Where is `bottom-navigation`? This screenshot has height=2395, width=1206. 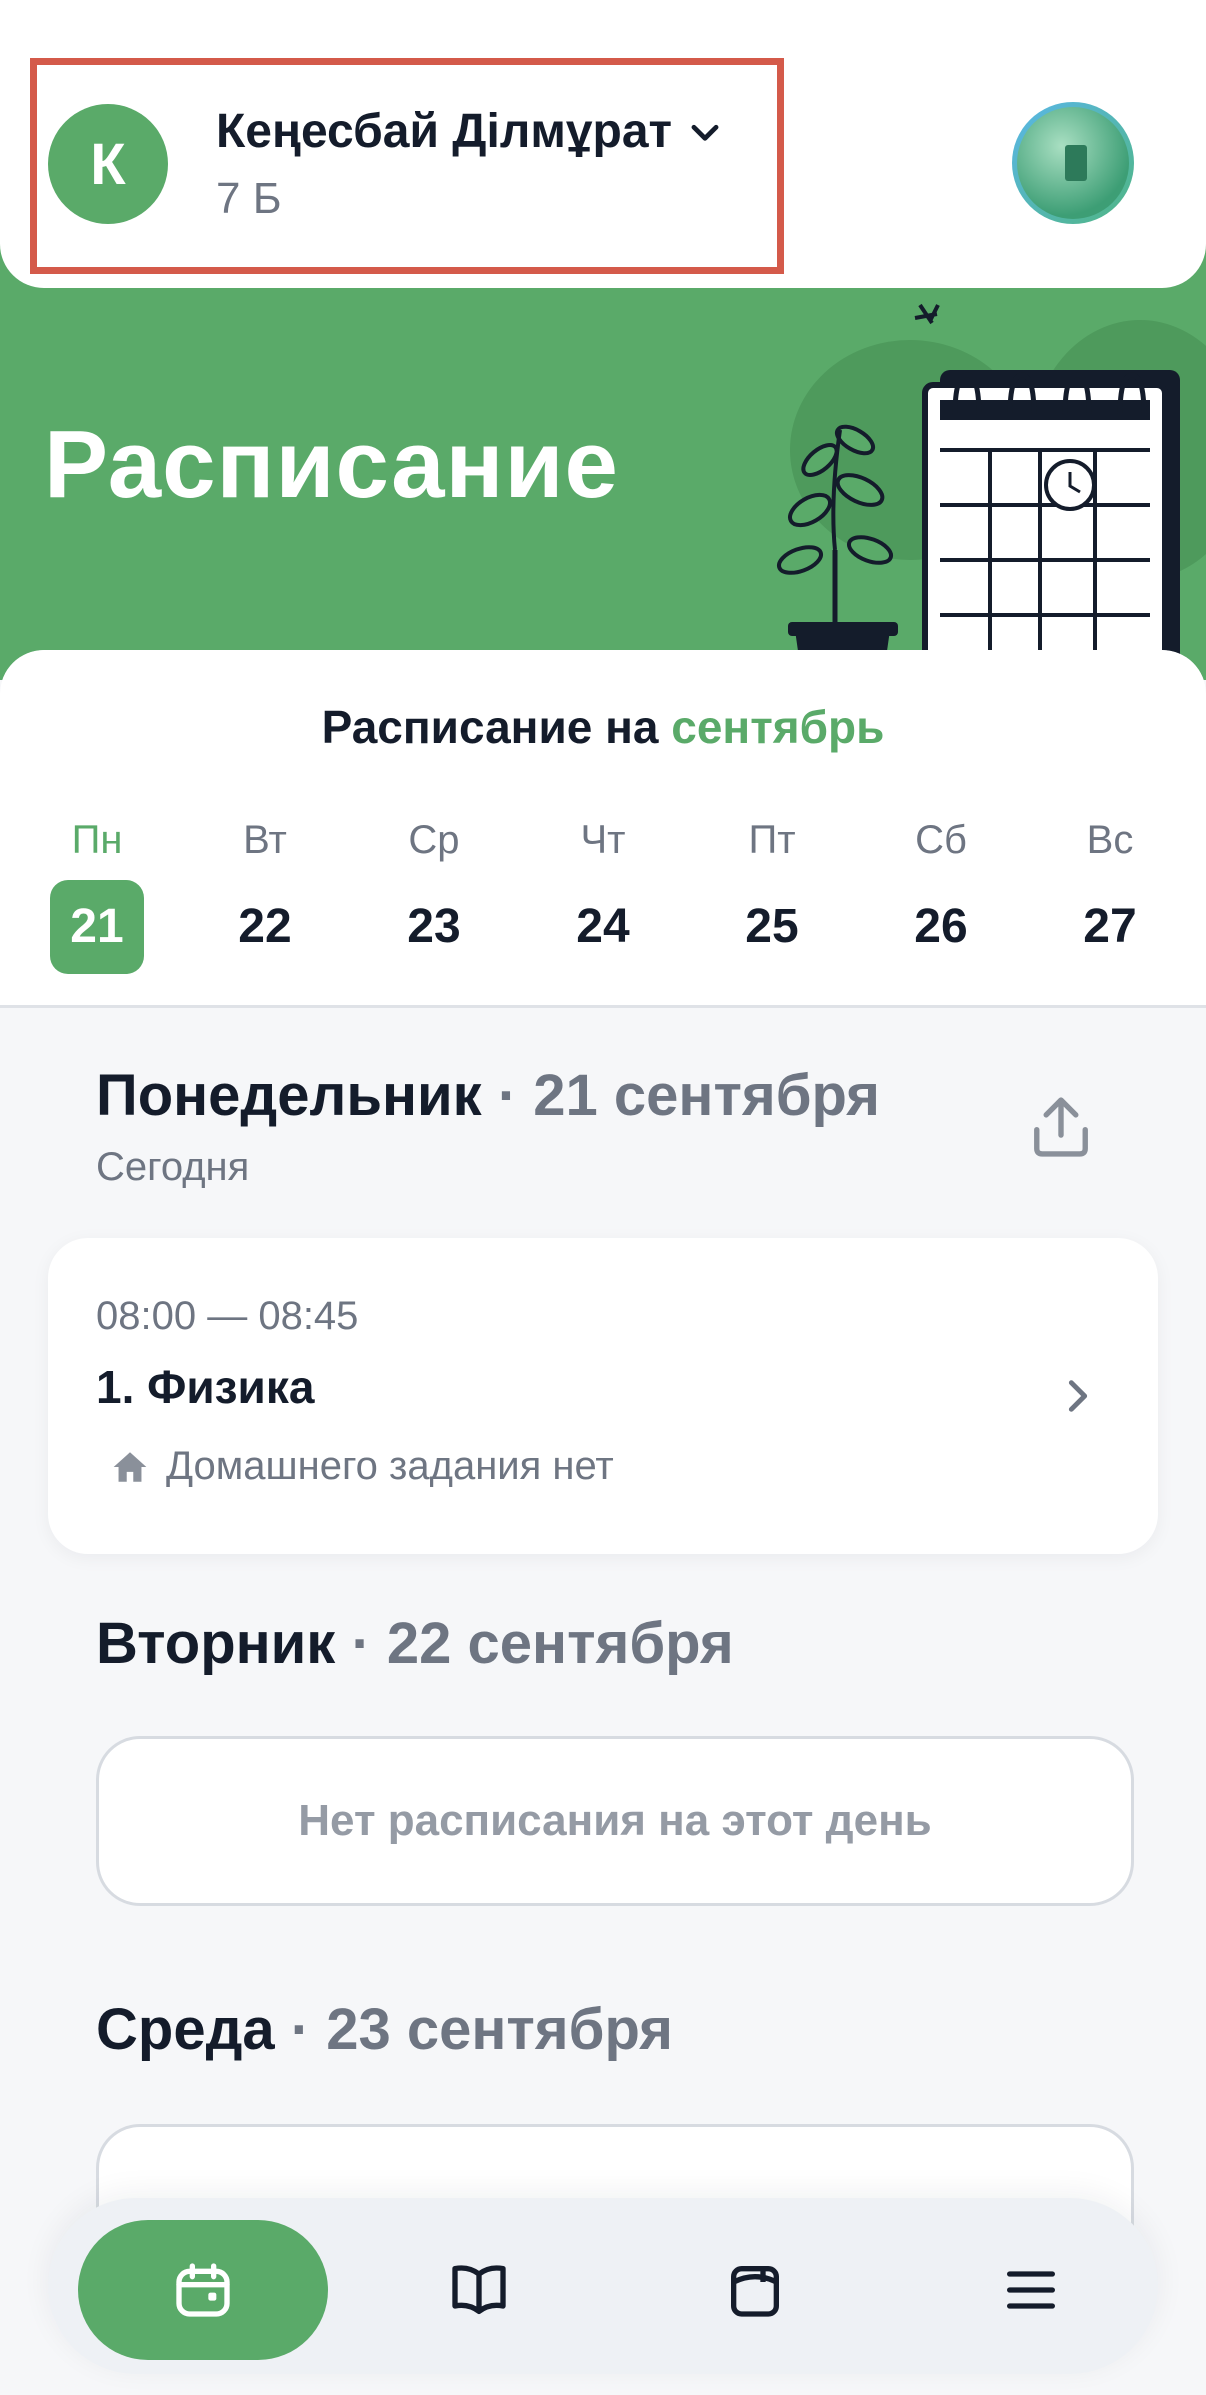
bottom-navigation is located at coordinates (603, 2286).